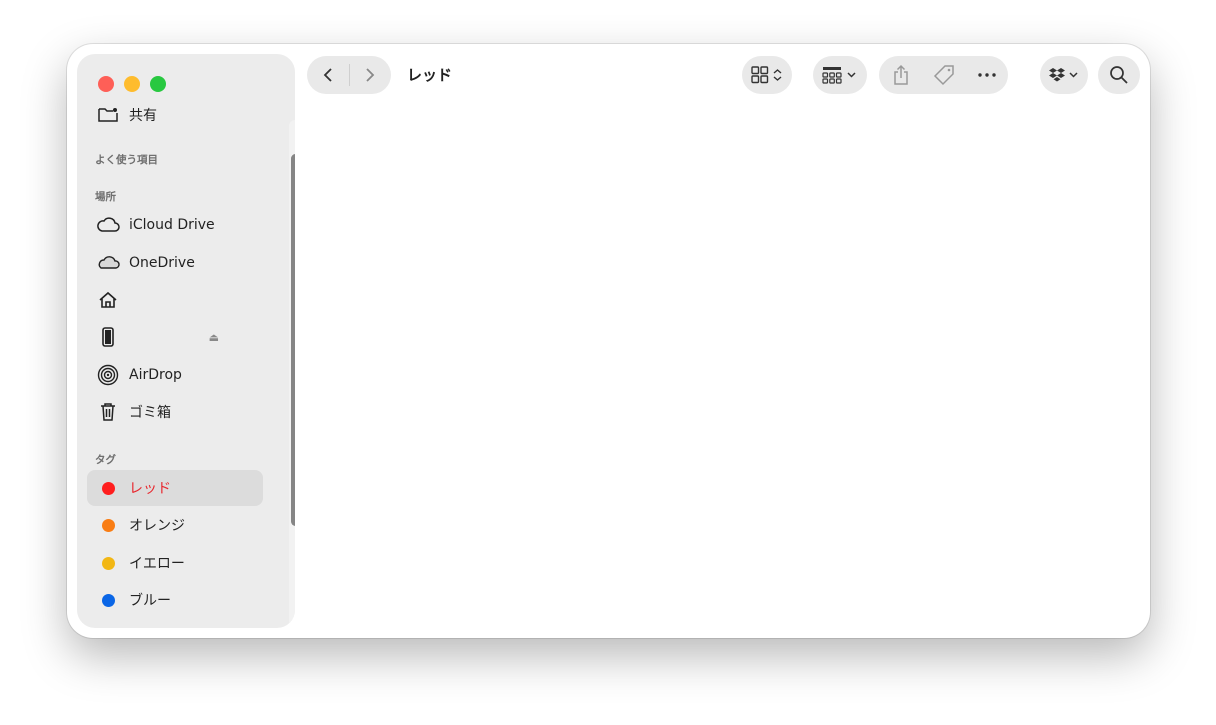 Image resolution: width=1216 pixels, height=725 pixels. I want to click on search-icon, so click(1119, 75).